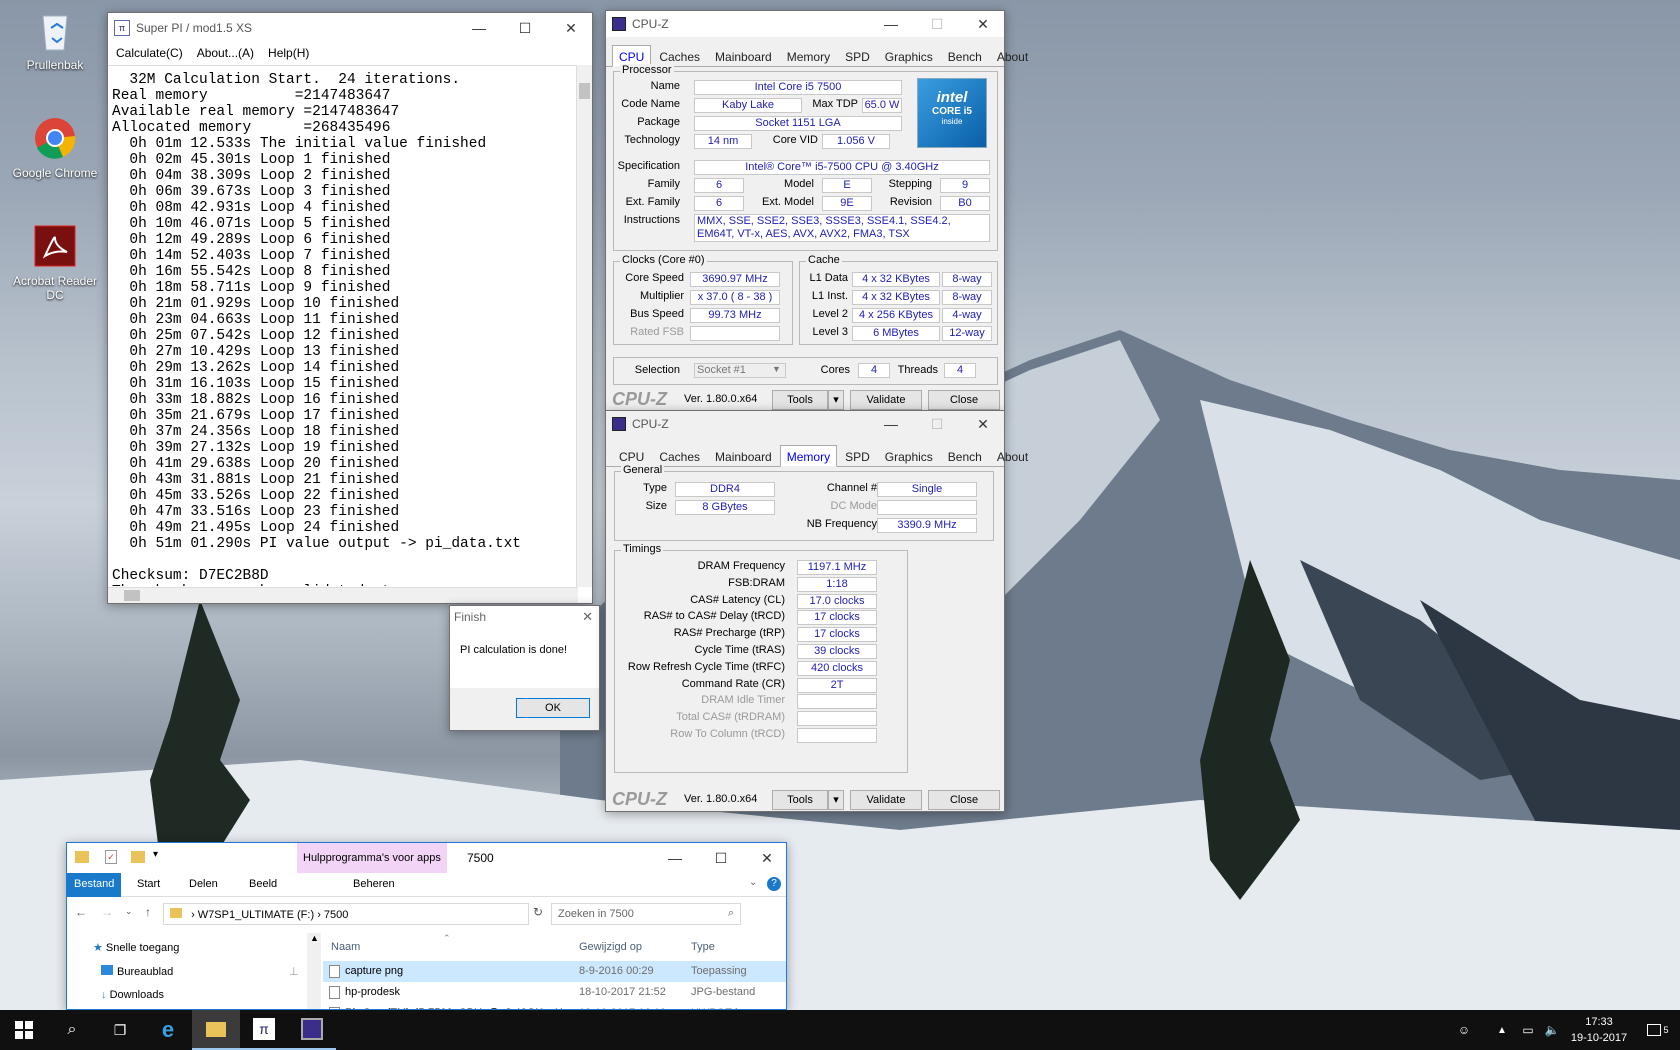 The image size is (1680, 1050). What do you see at coordinates (55, 40) in the screenshot?
I see `desktop-icon-recycle-bin: Prullenbak` at bounding box center [55, 40].